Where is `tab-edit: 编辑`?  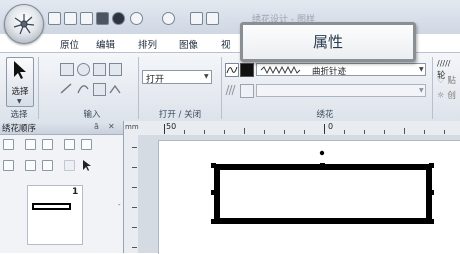 tab-edit: 编辑 is located at coordinates (105, 44).